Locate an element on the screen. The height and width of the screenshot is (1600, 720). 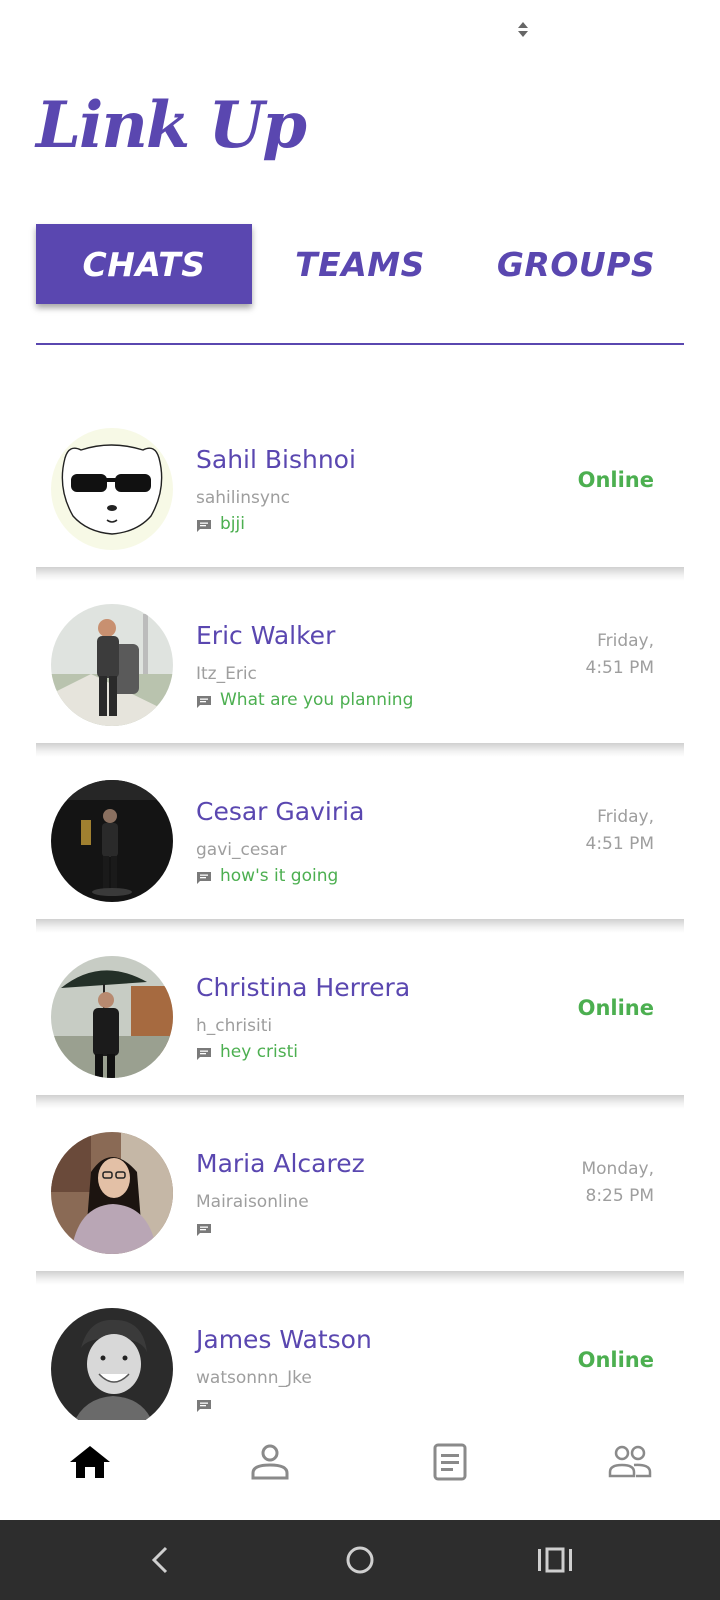
chat-username: sahilinsync is located at coordinates (243, 498).